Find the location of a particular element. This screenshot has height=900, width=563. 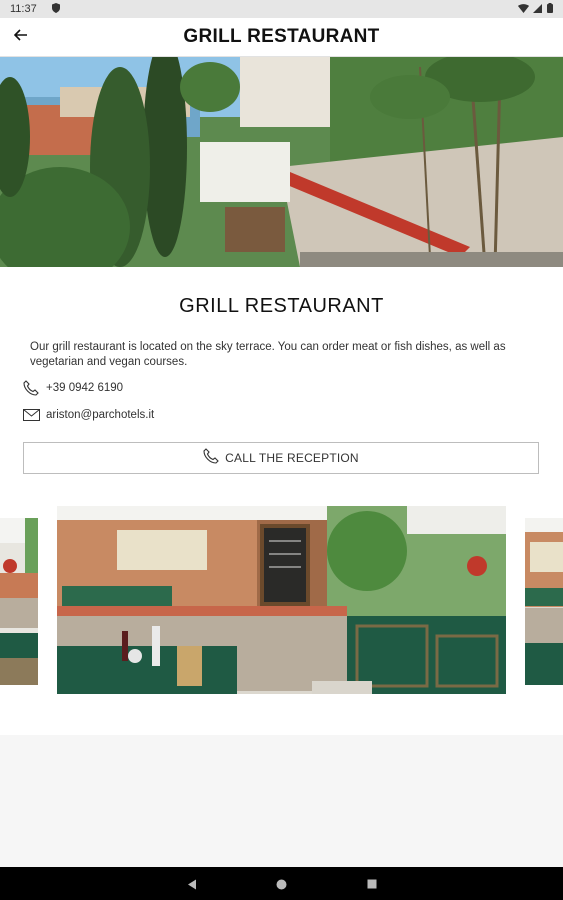

status-icons is located at coordinates (535, 9).